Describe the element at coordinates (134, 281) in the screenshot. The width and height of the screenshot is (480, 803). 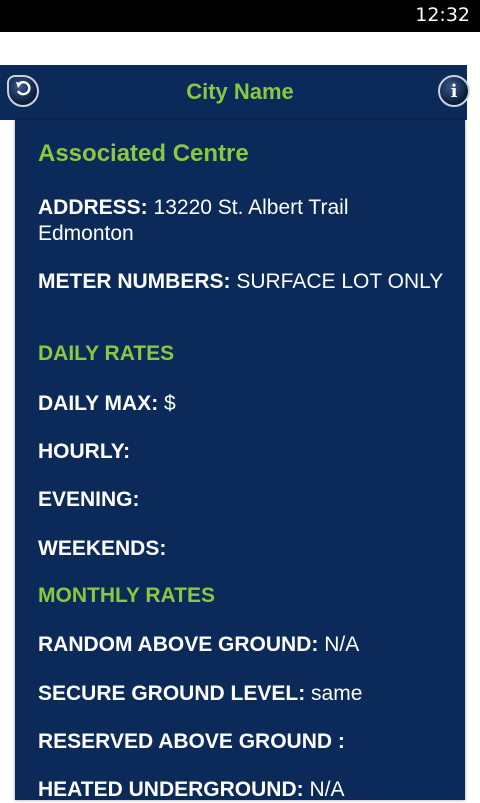
I see `meter-label: METER NUMBERS:` at that location.